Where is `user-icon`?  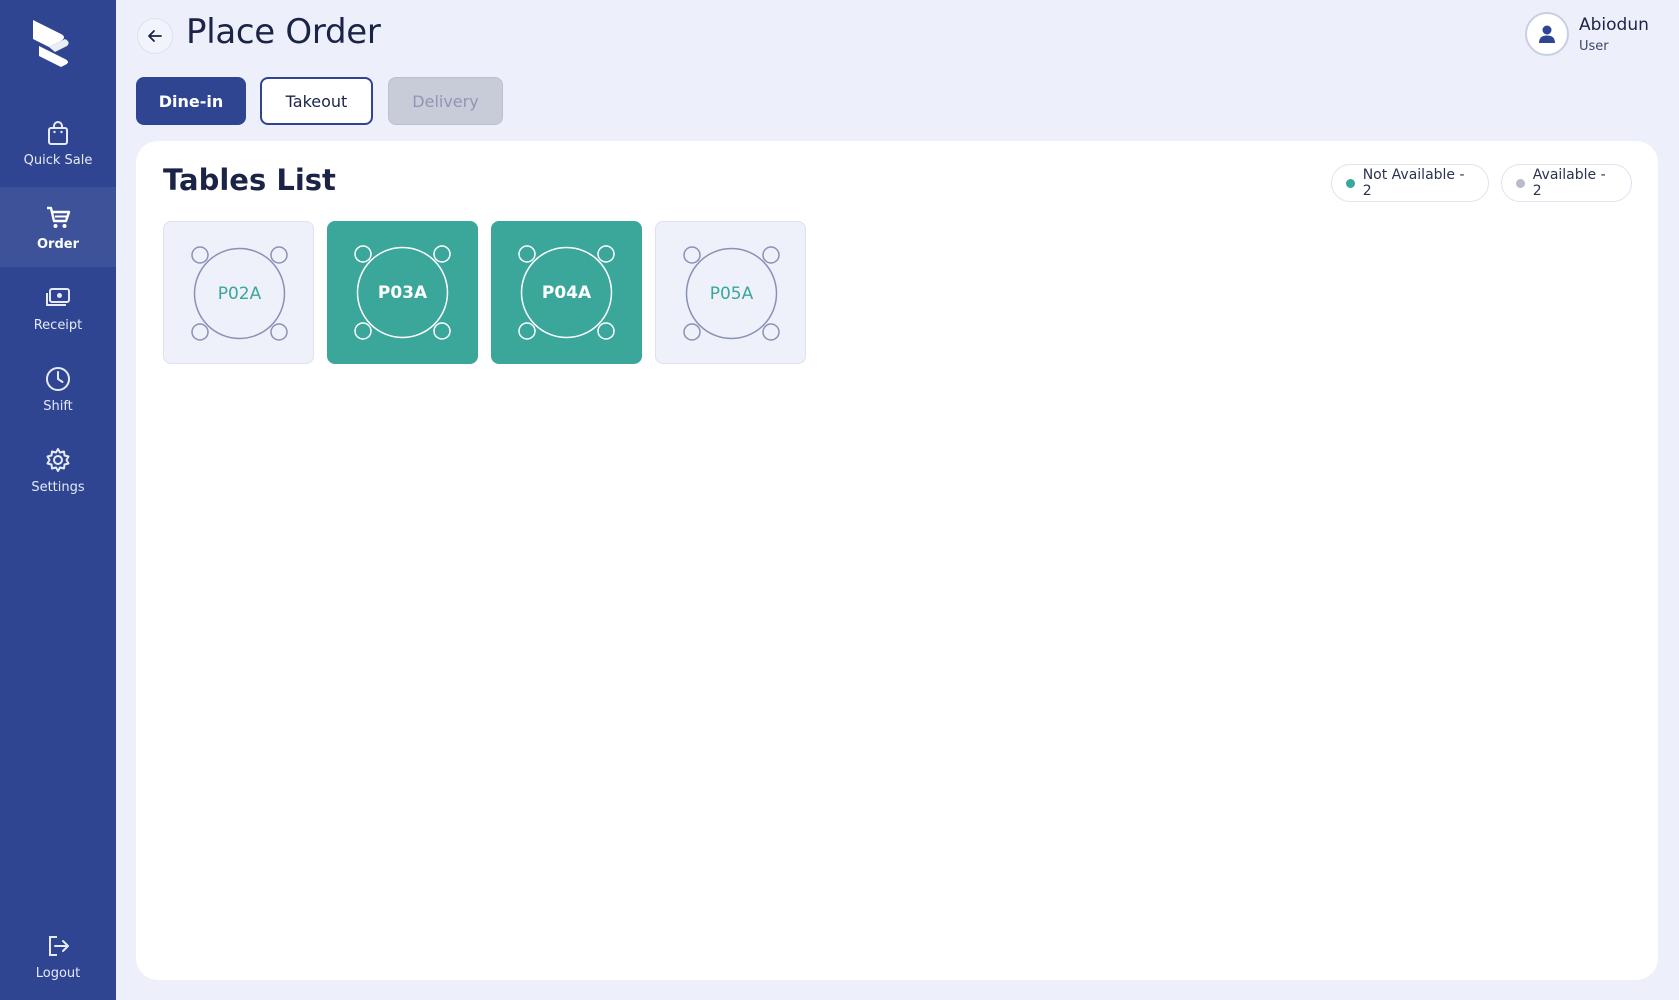 user-icon is located at coordinates (1547, 34).